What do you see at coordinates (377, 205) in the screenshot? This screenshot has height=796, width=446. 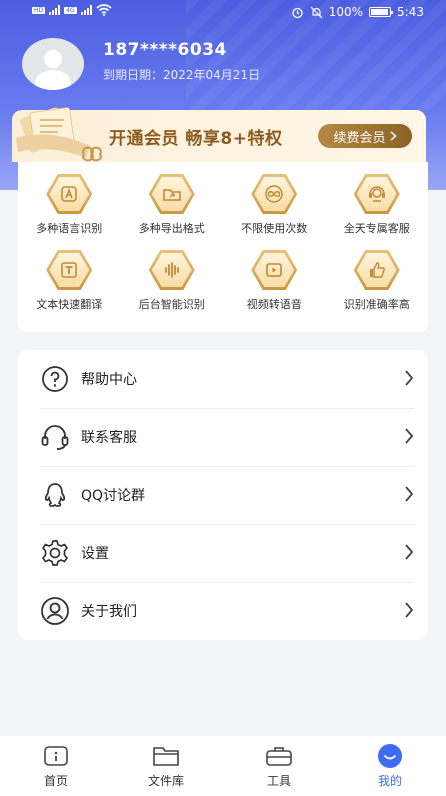 I see `feature-item: 全天专属客服` at bounding box center [377, 205].